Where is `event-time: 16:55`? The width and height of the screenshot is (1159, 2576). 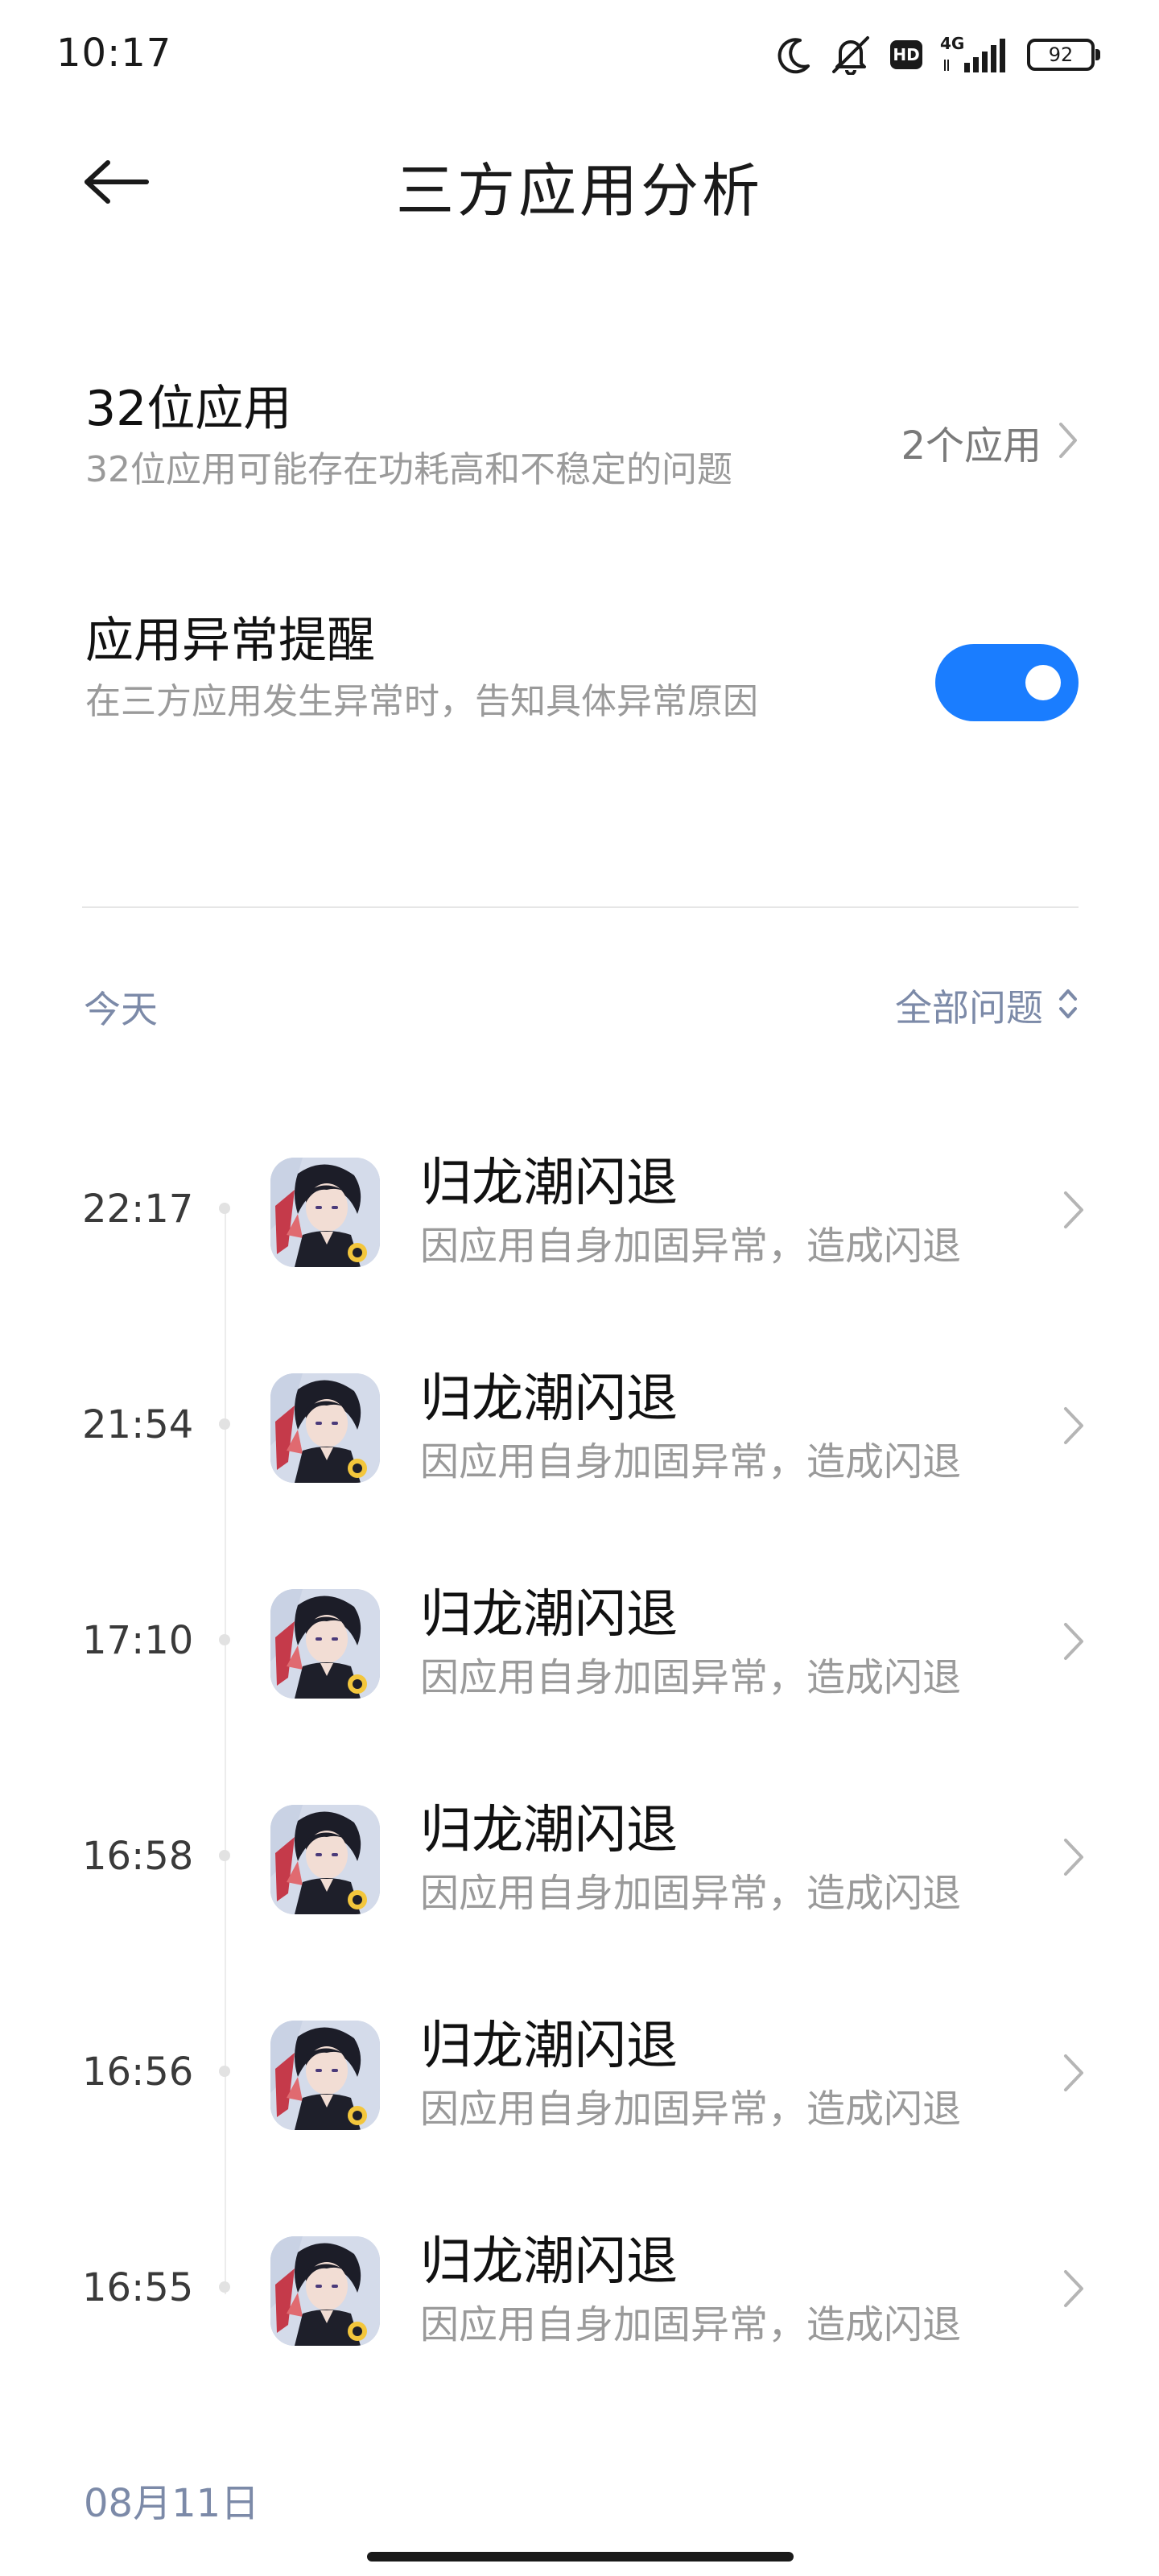
event-time: 16:55 is located at coordinates (138, 2287).